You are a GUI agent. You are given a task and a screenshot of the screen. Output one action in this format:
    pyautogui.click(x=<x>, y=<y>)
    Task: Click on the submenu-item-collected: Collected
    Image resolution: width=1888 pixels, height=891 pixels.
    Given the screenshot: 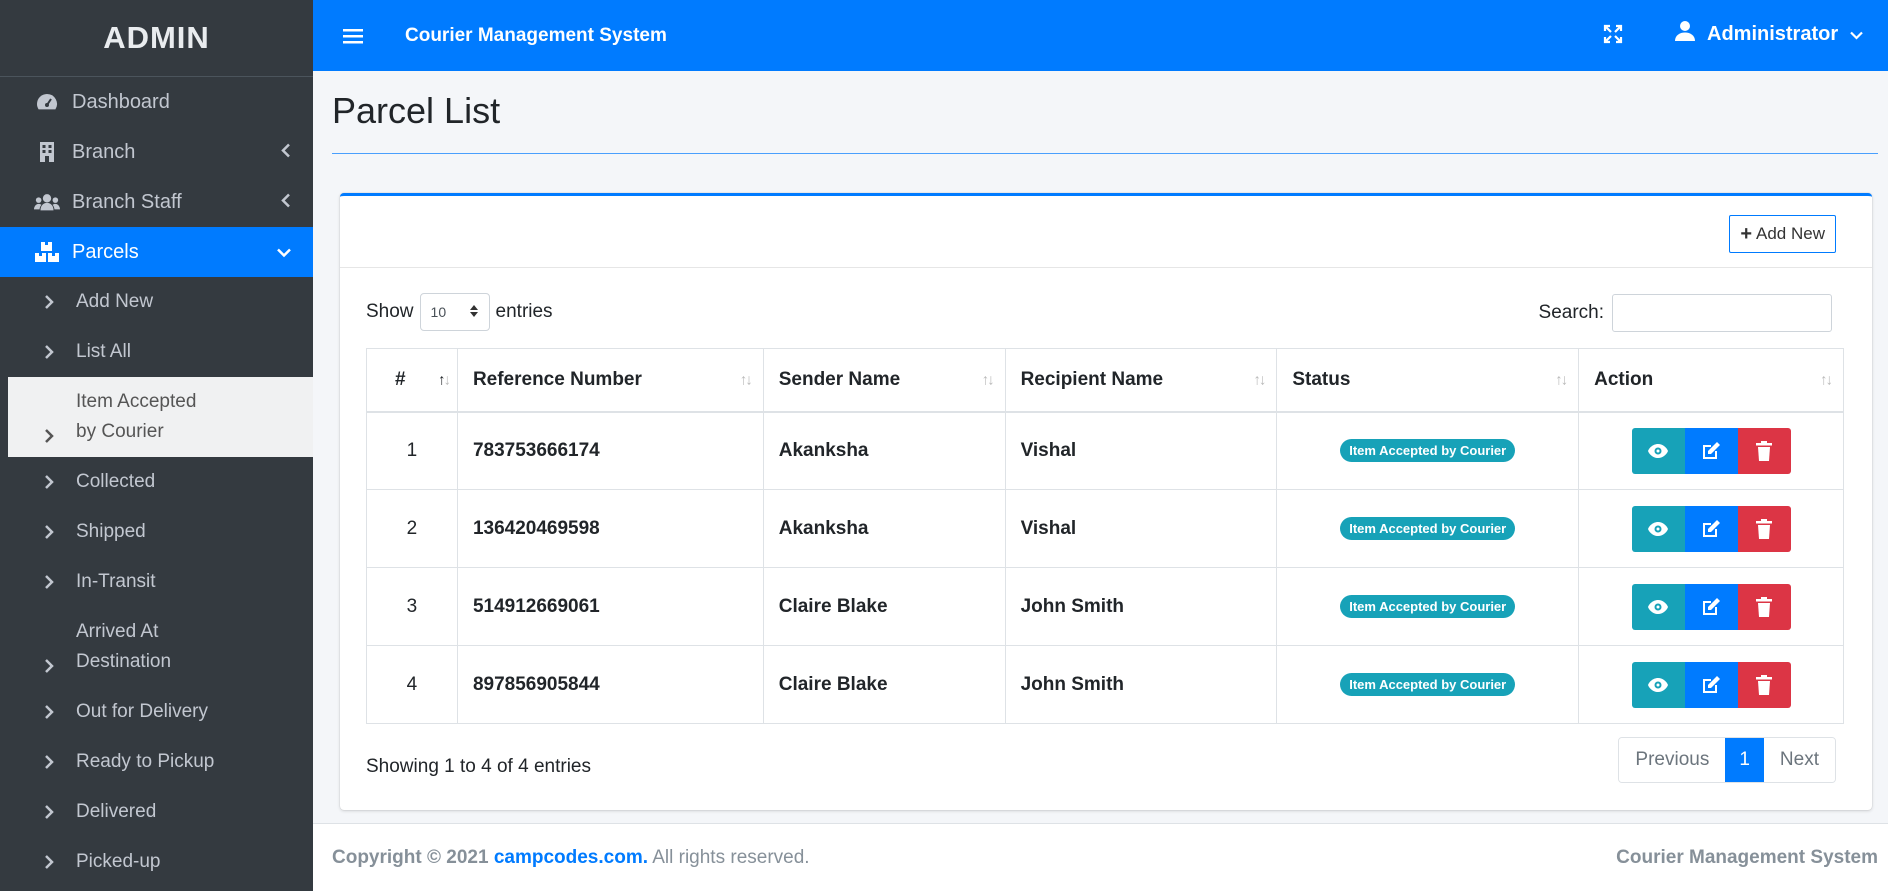 What is the action you would take?
    pyautogui.click(x=158, y=482)
    